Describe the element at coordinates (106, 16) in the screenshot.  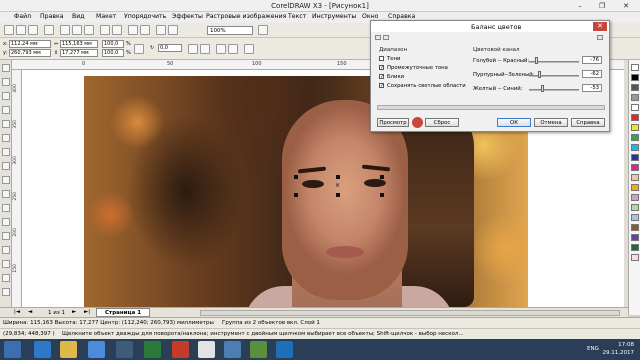
I see `menu-layout: Макет` at that location.